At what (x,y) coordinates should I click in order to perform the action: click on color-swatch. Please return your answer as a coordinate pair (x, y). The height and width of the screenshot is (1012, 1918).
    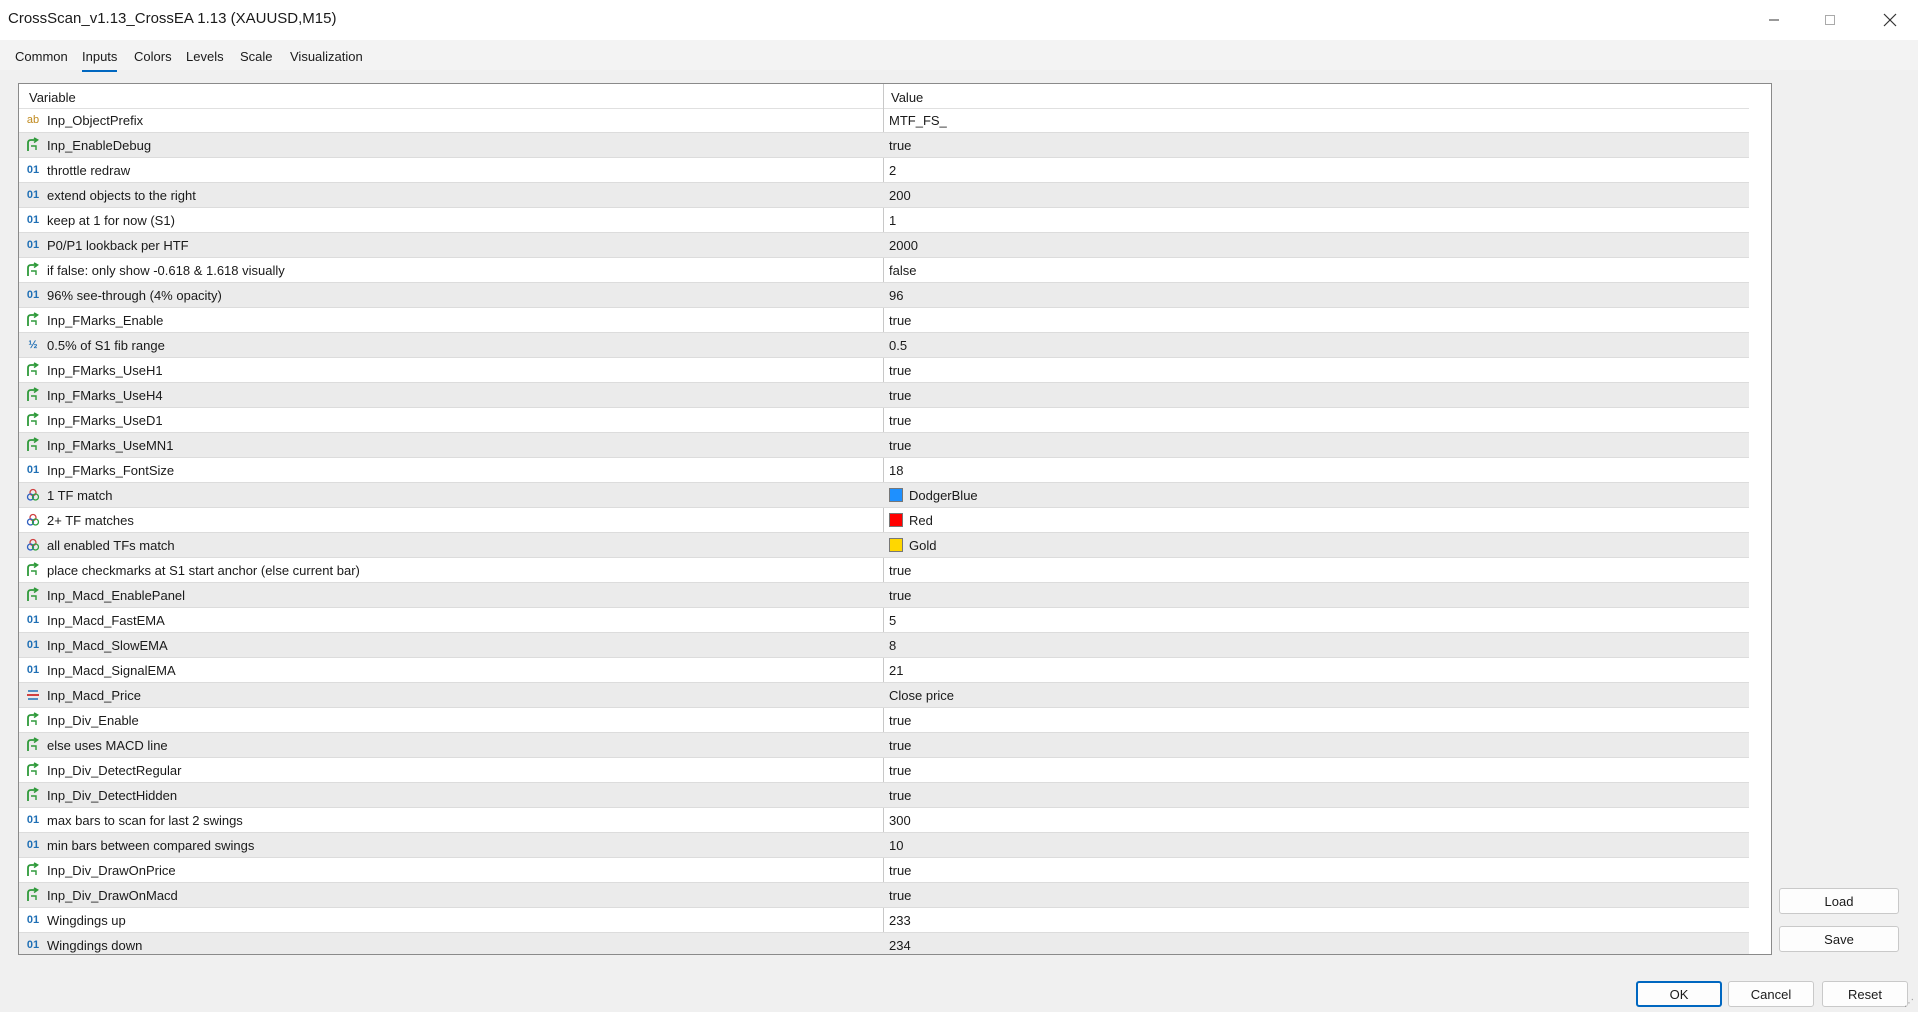
    Looking at the image, I should click on (896, 520).